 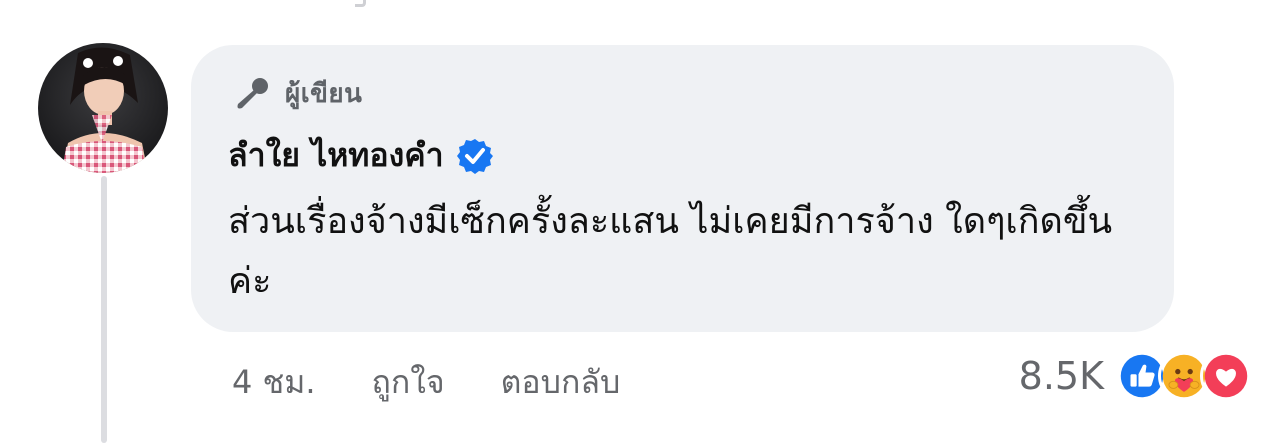 I want to click on avatar-image, so click(x=103, y=108).